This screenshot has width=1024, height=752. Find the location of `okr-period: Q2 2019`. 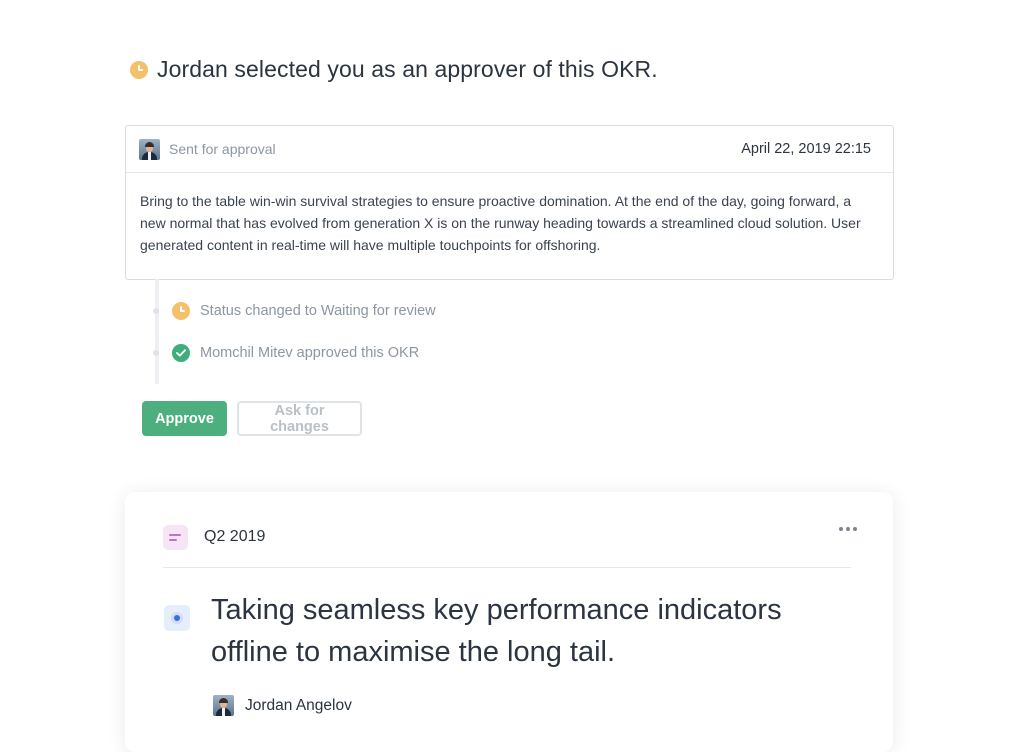

okr-period: Q2 2019 is located at coordinates (235, 536).